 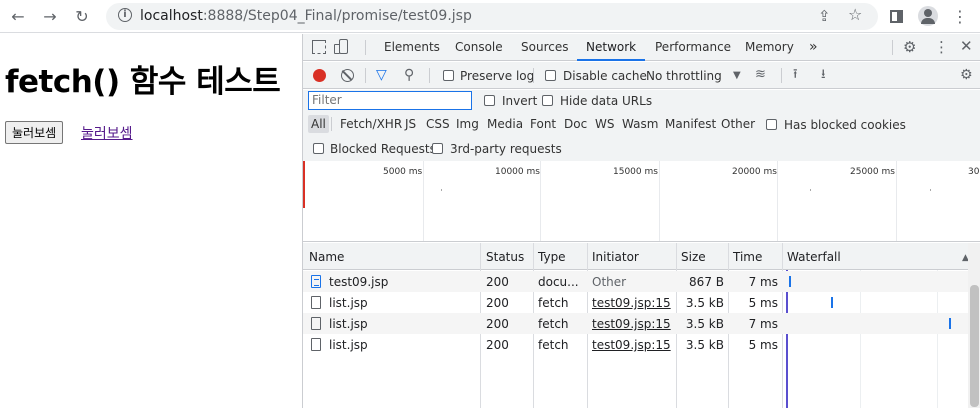 What do you see at coordinates (544, 47) in the screenshot?
I see `tab-sources: Sources` at bounding box center [544, 47].